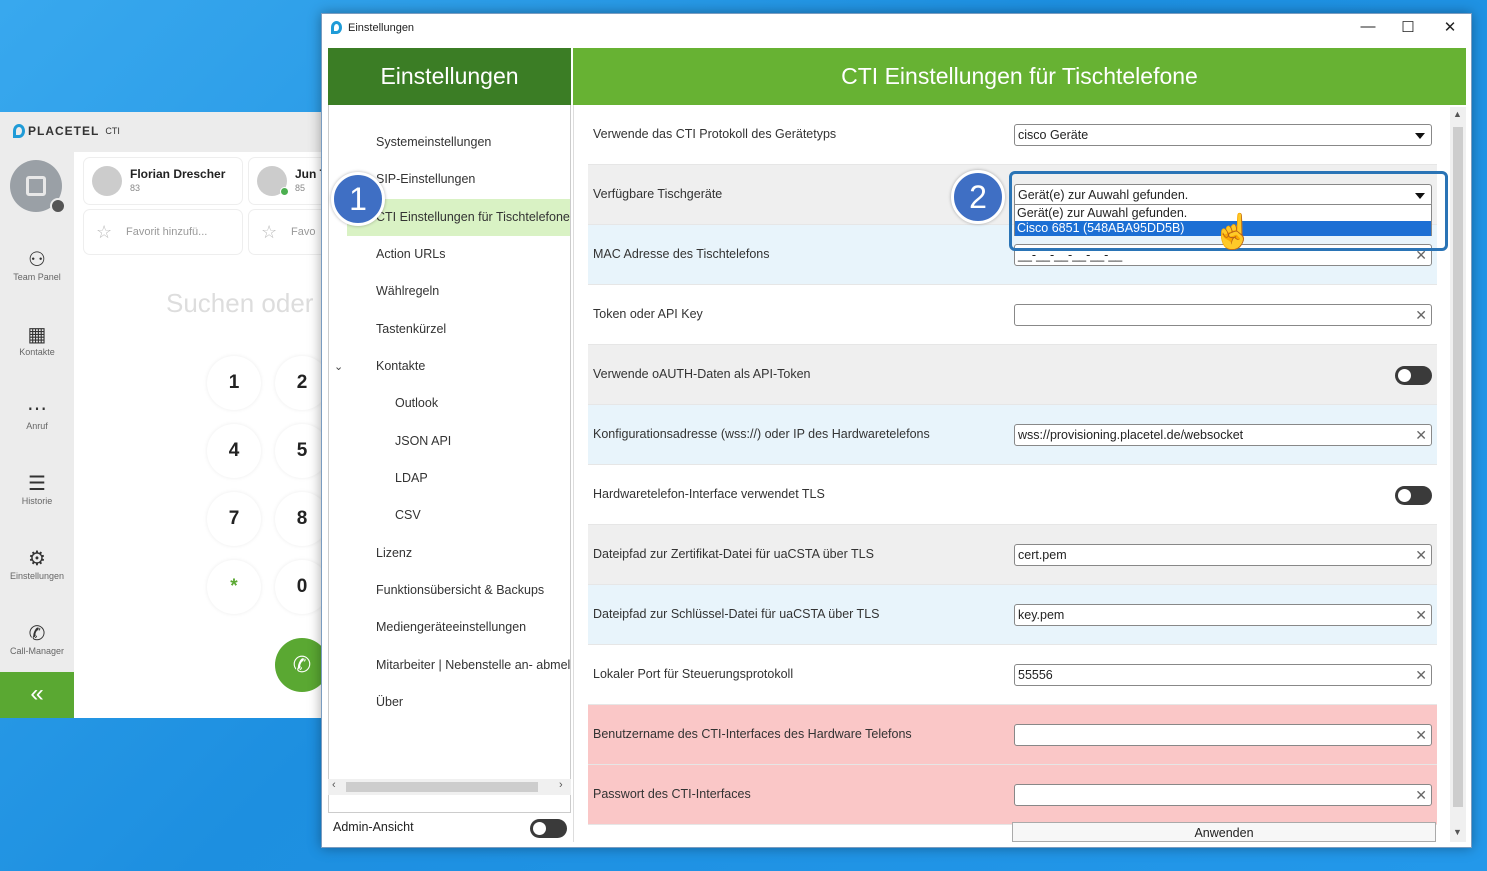 This screenshot has width=1487, height=871. Describe the element at coordinates (37, 335) in the screenshot. I see `contacts-icon: ▦` at that location.